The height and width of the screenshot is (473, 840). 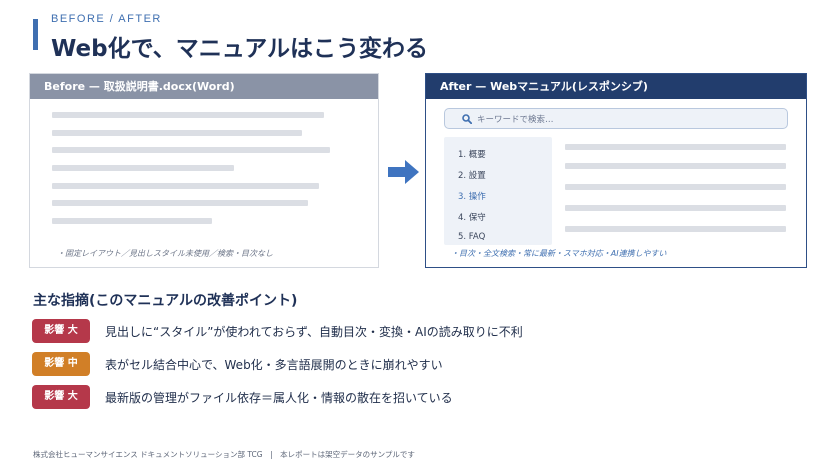 I want to click on finding-text: 表がセル結合中心で、Web化・多言語展開のときに崩れやすい, so click(x=274, y=365).